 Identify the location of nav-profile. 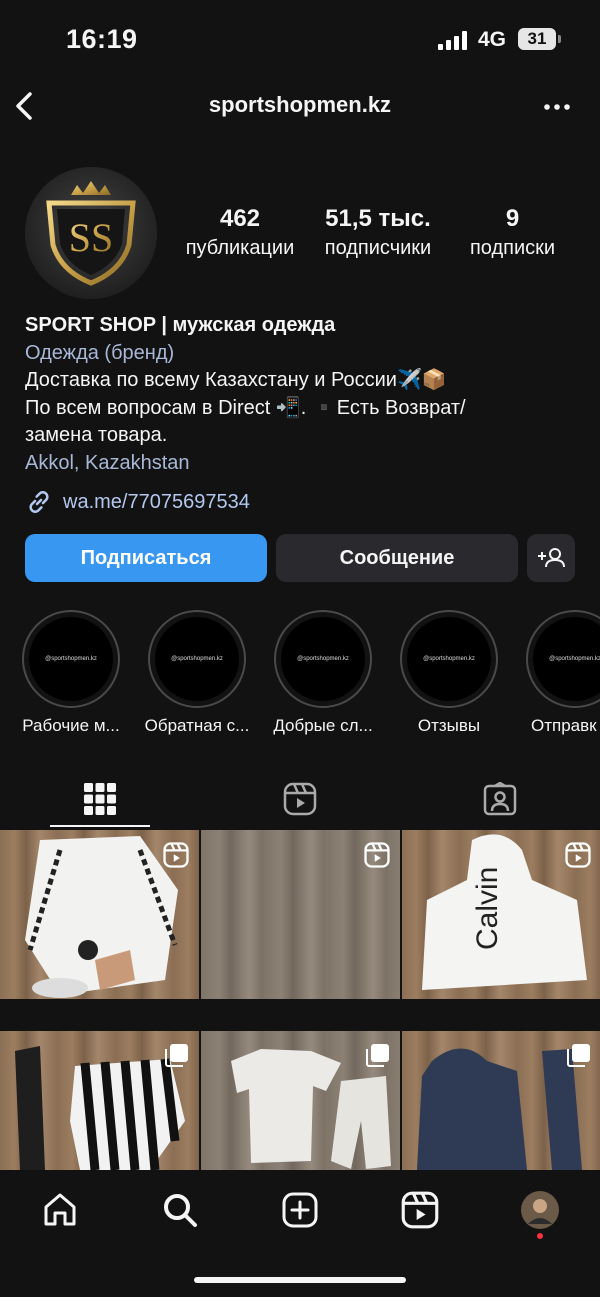
(540, 1210).